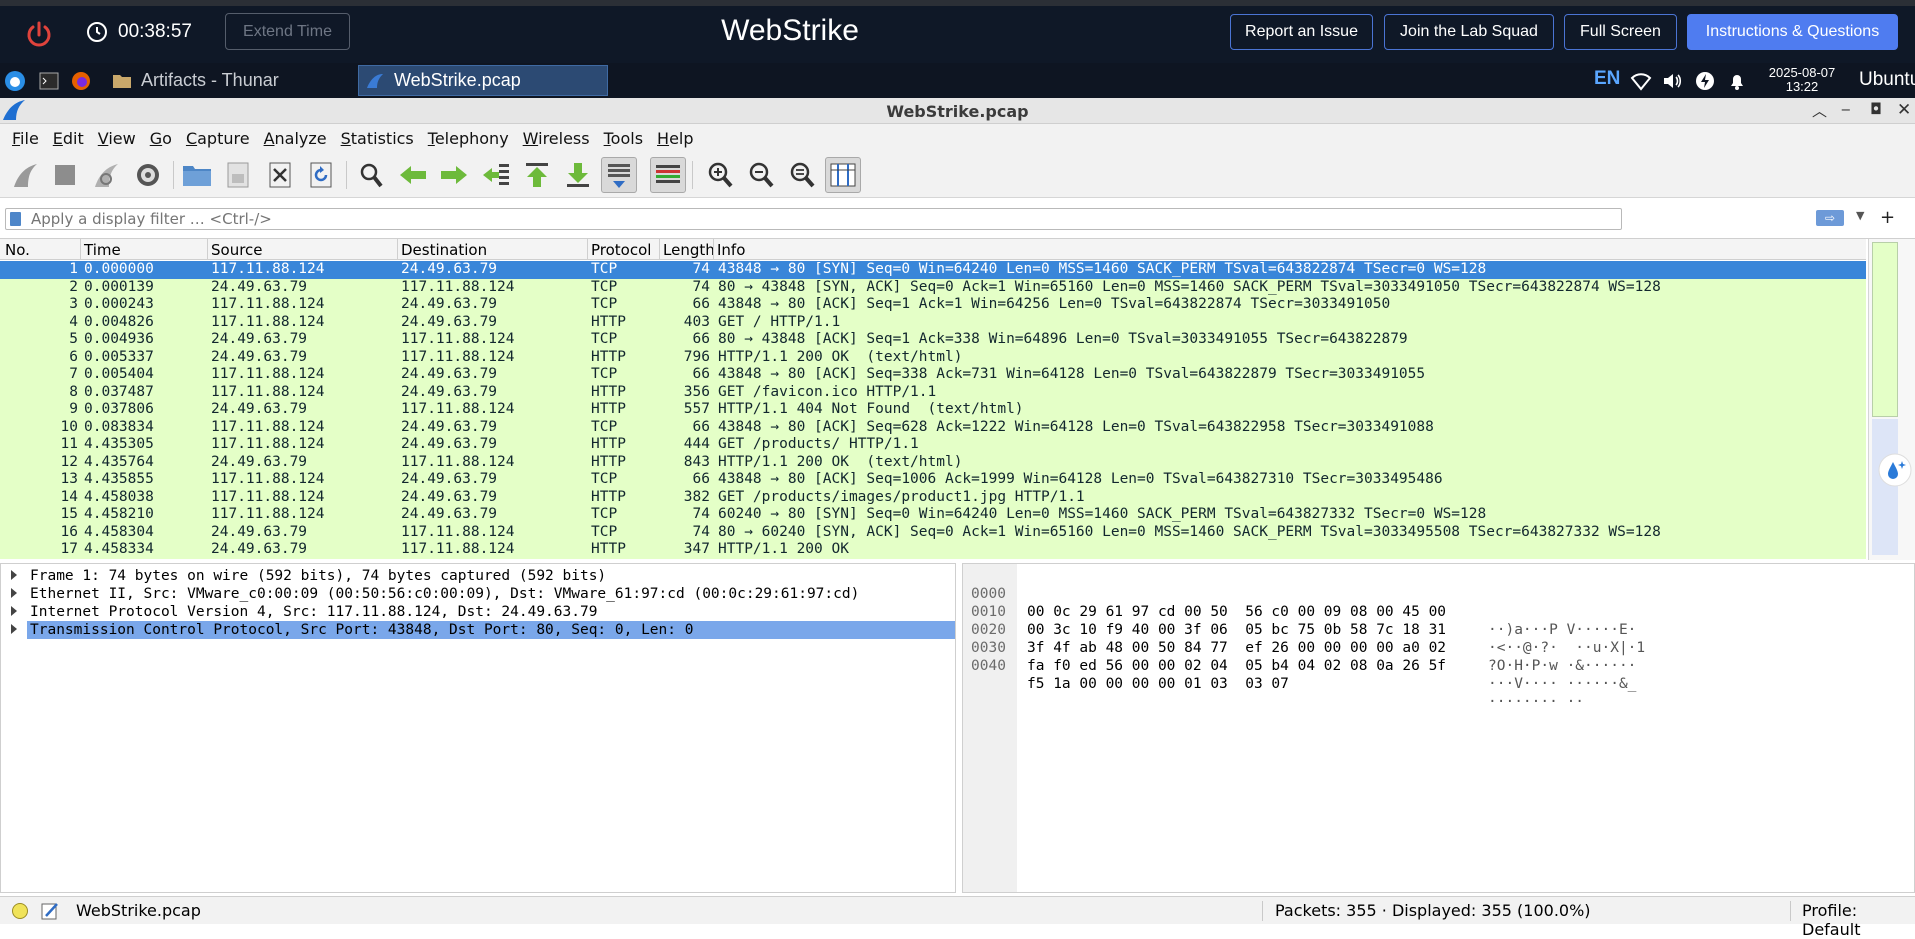 This screenshot has height=939, width=1915. I want to click on find-packet-button, so click(371, 175).